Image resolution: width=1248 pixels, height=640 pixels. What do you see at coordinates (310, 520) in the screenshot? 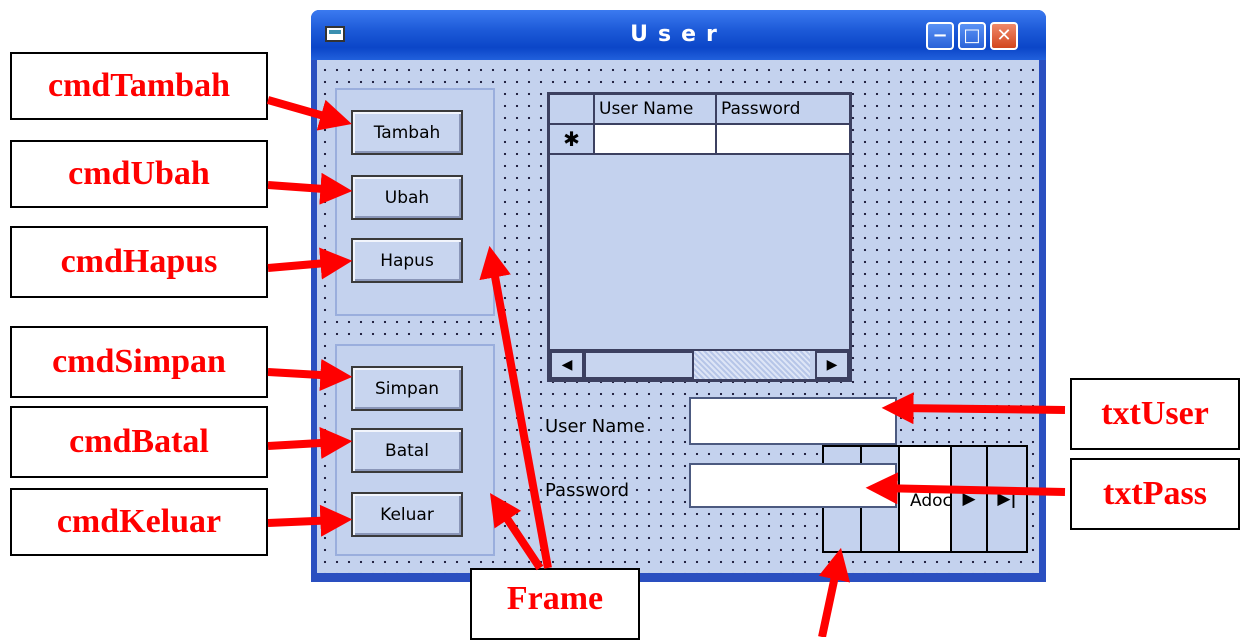
I see `arrow-cmdkeluar` at bounding box center [310, 520].